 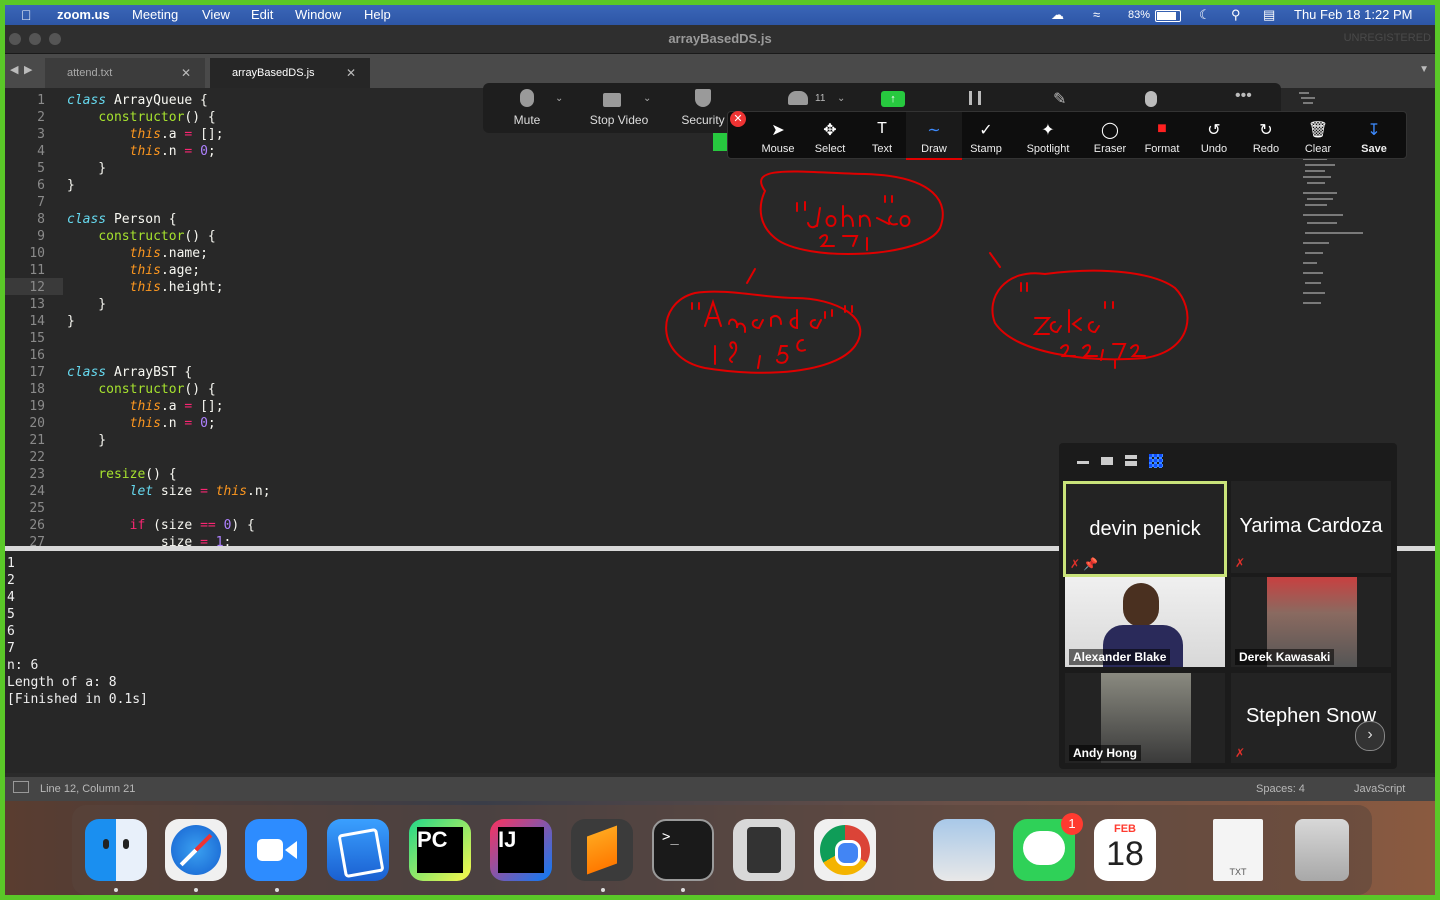 What do you see at coordinates (964, 850) in the screenshot?
I see `preview-icon` at bounding box center [964, 850].